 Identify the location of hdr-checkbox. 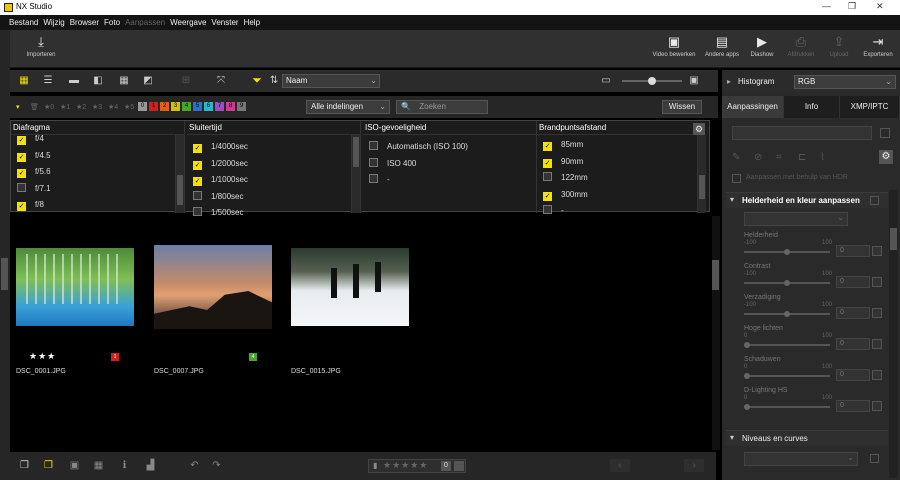
(736, 178).